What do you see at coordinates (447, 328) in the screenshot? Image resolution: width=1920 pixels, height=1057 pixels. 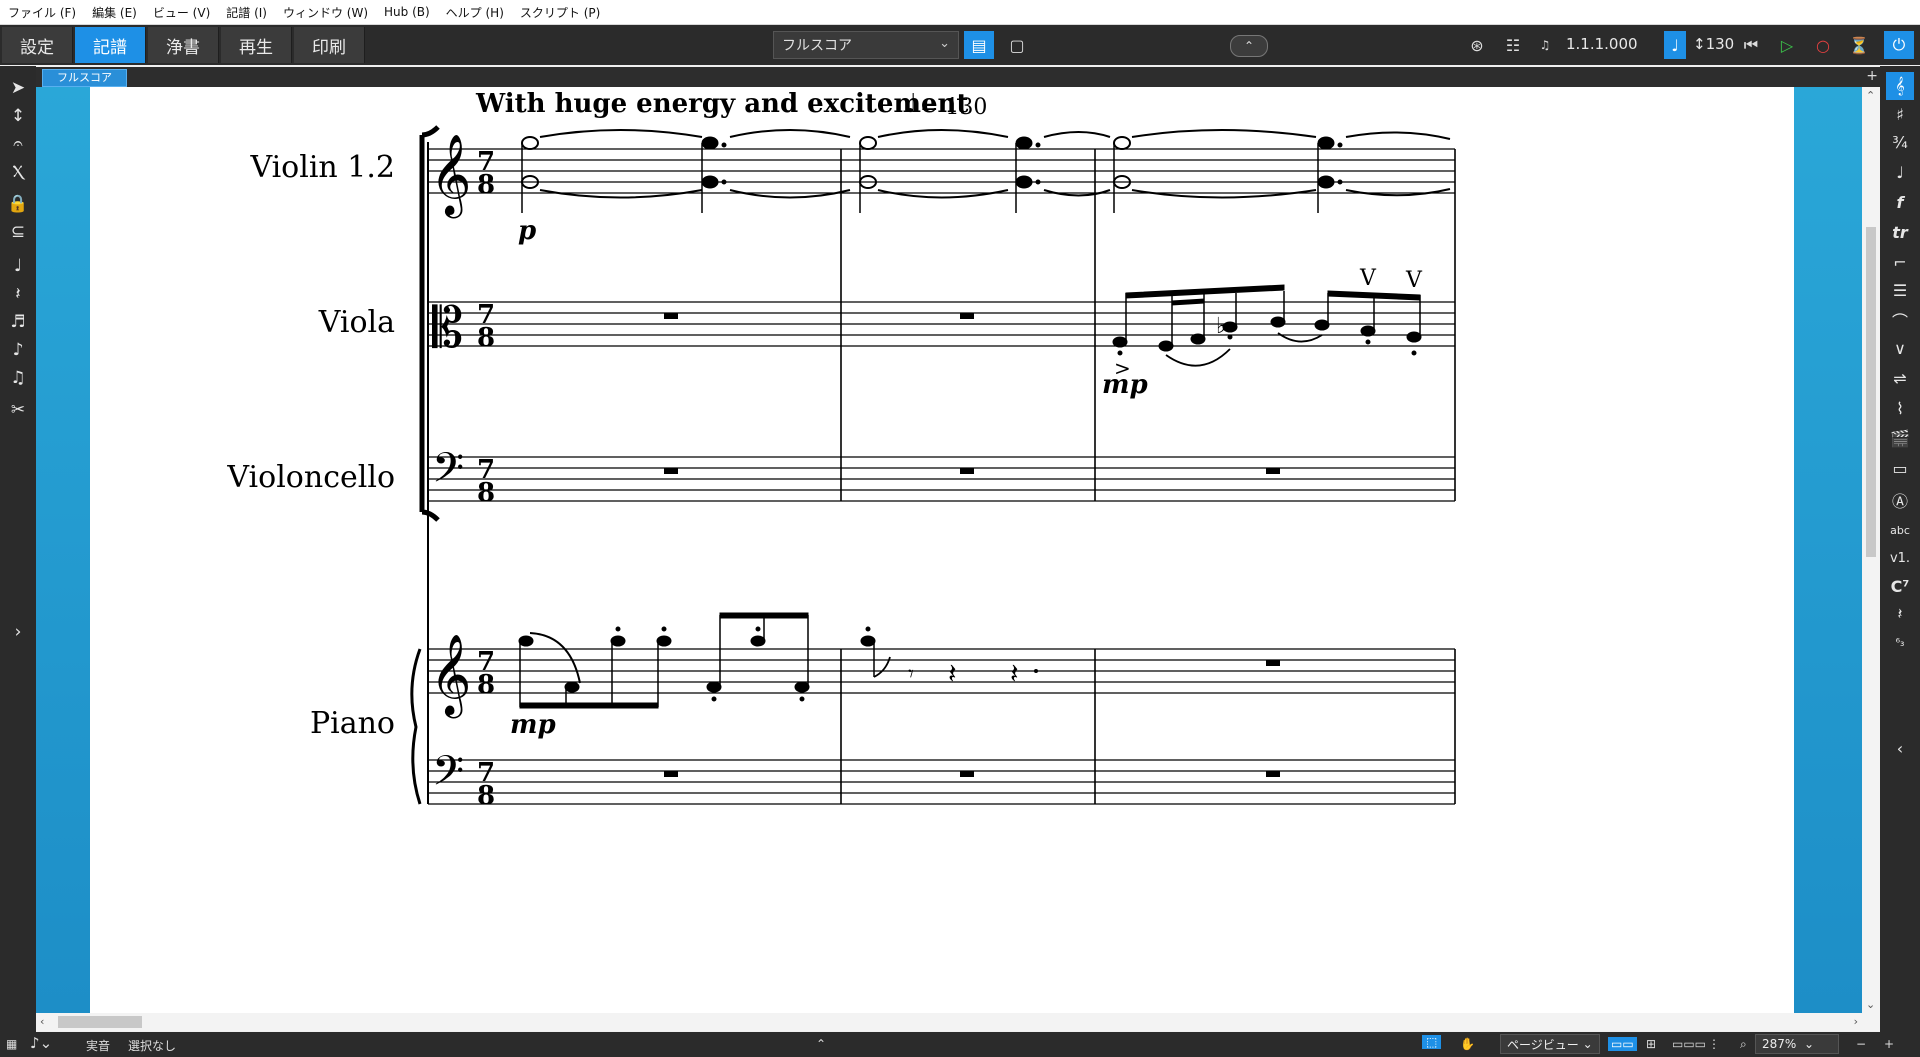 I see `alto-clef-icon: 𝄡` at bounding box center [447, 328].